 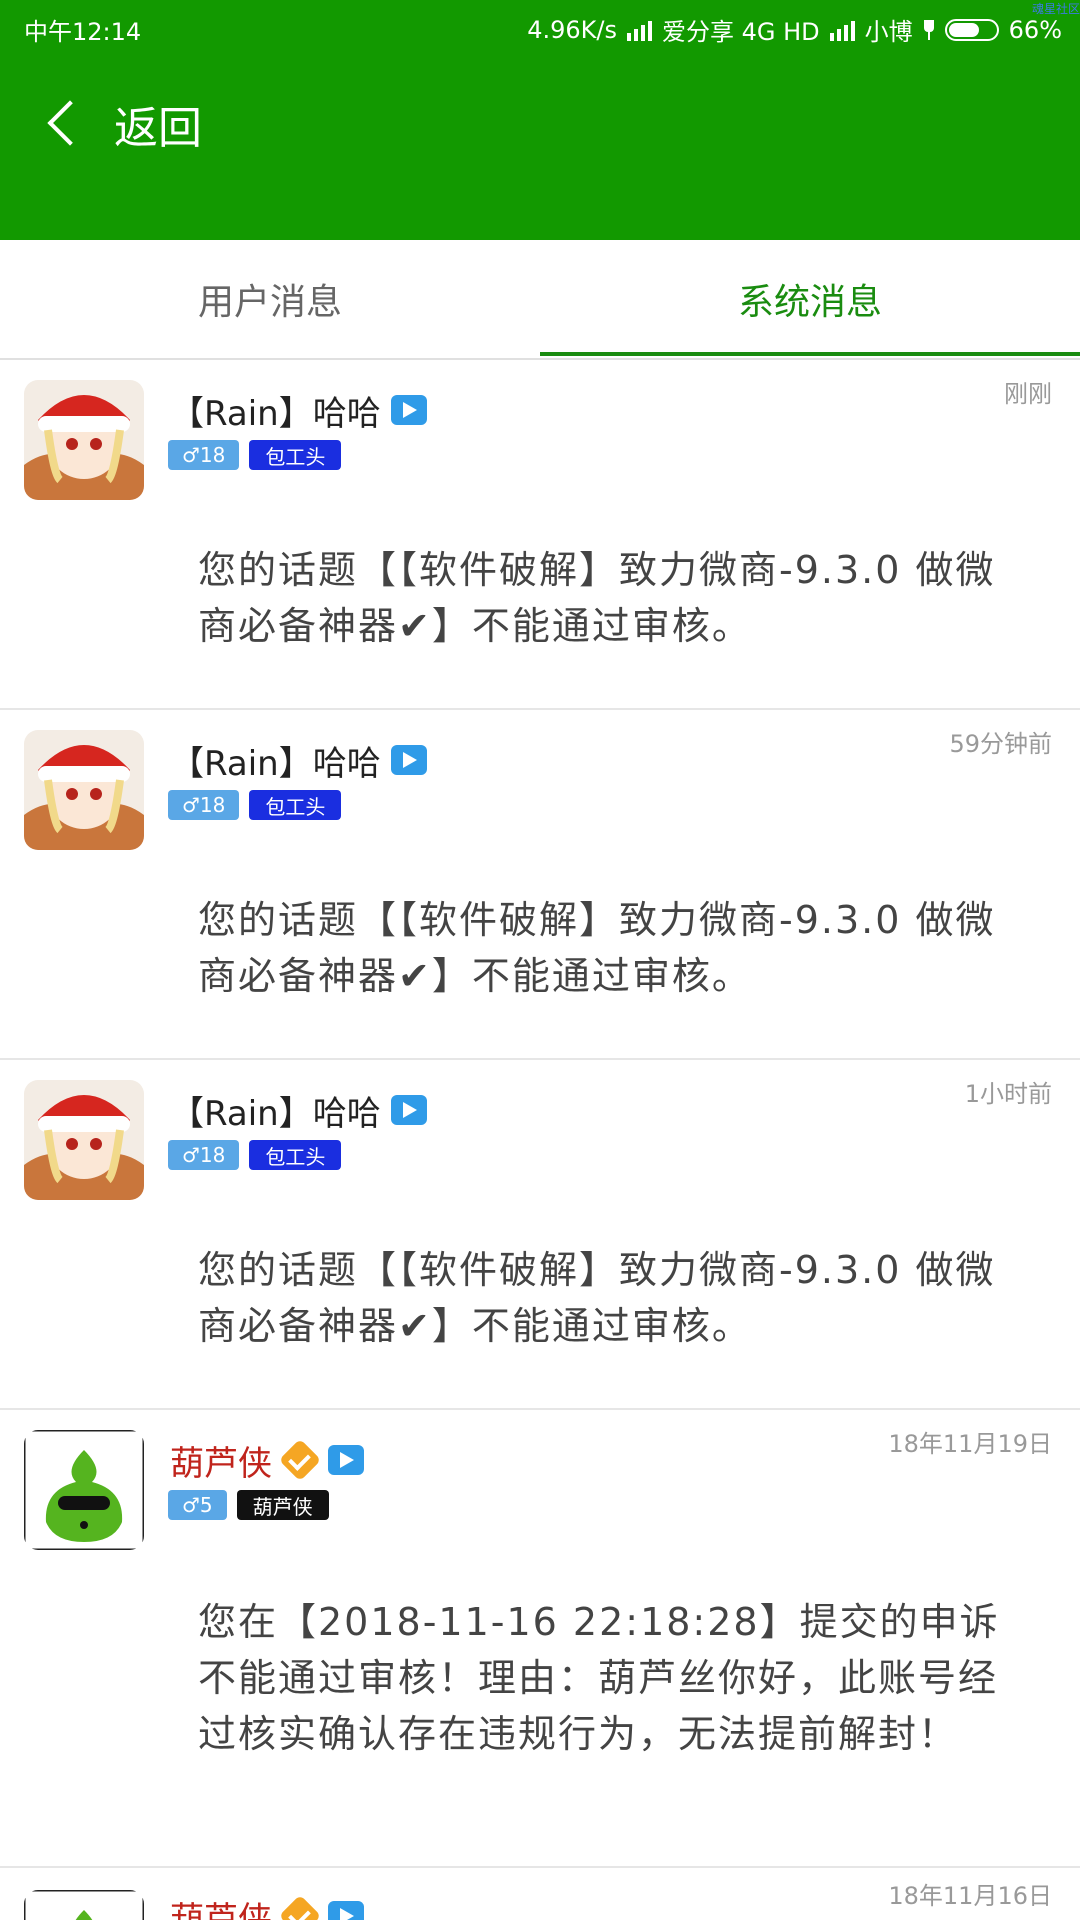 What do you see at coordinates (1000, 744) in the screenshot?
I see `message-time: 59分钟前` at bounding box center [1000, 744].